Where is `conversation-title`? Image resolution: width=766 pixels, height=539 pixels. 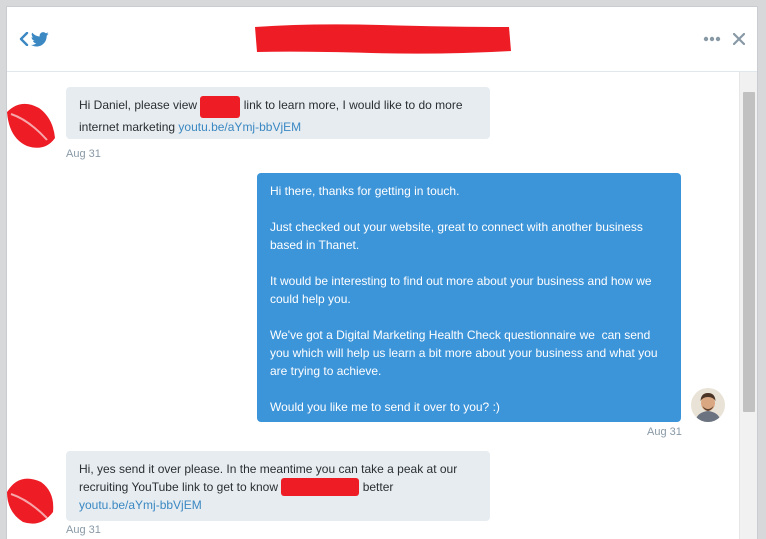 conversation-title is located at coordinates (382, 39).